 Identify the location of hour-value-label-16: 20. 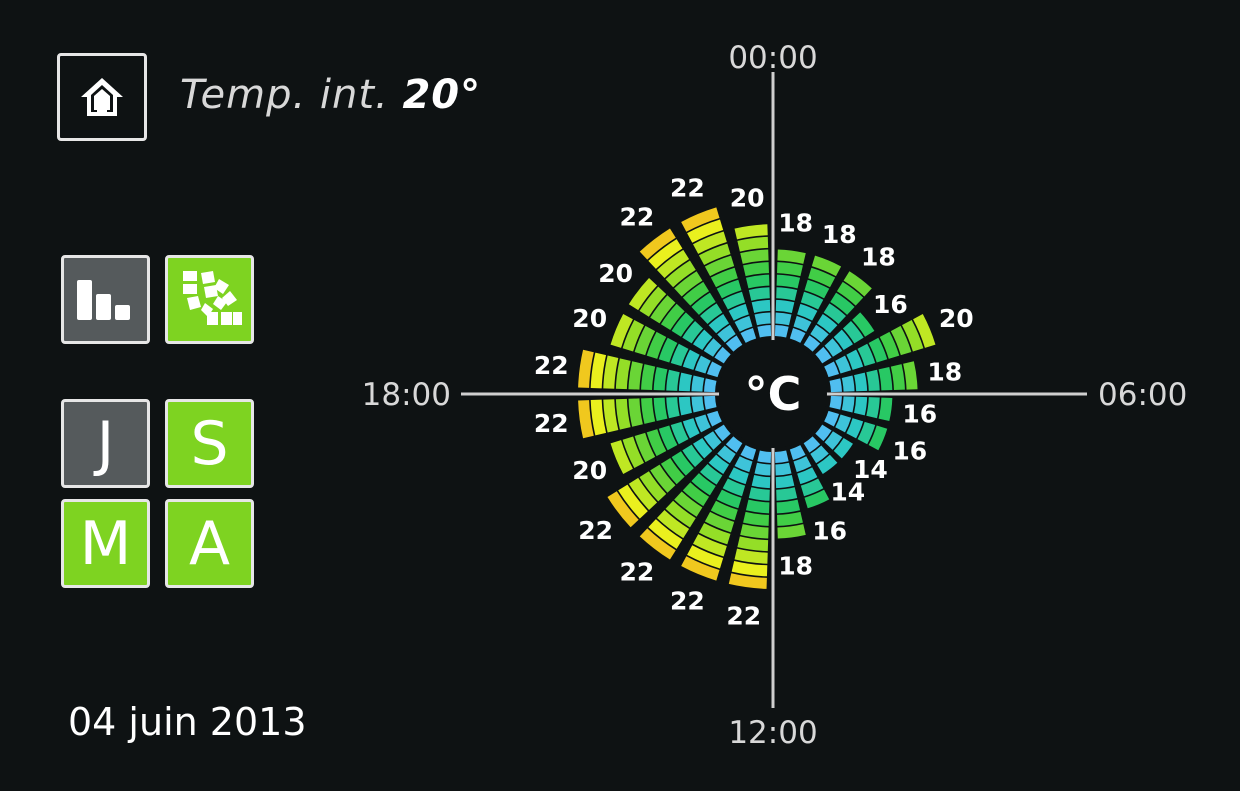
(589, 470).